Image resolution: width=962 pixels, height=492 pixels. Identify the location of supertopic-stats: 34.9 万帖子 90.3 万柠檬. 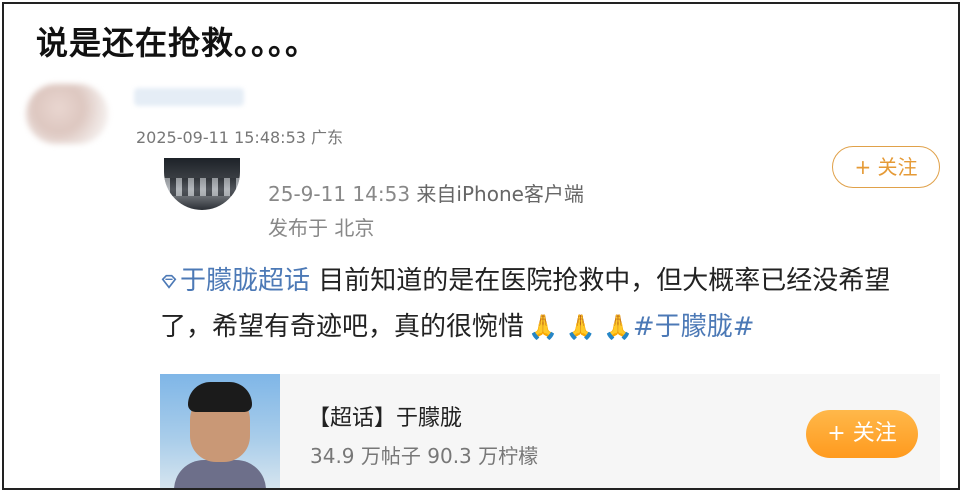
(424, 456).